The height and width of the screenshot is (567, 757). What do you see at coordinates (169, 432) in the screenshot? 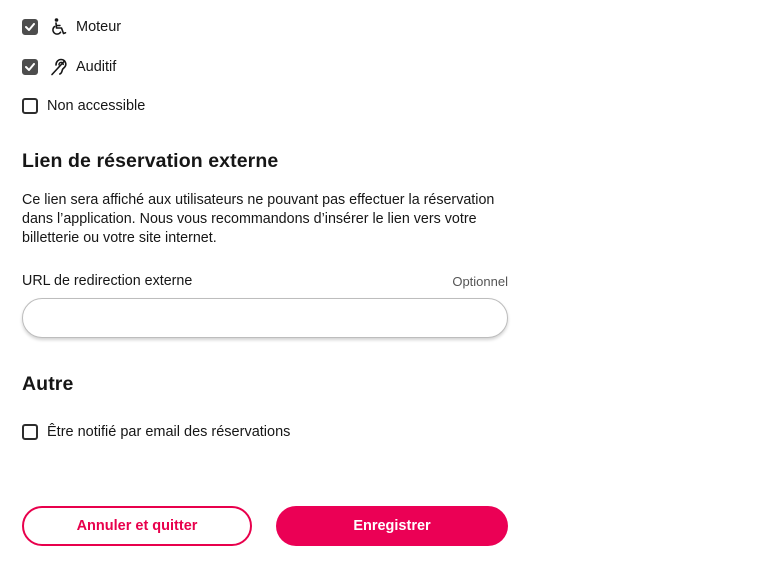
I see `notify-label: Être notifié par email des réservations` at bounding box center [169, 432].